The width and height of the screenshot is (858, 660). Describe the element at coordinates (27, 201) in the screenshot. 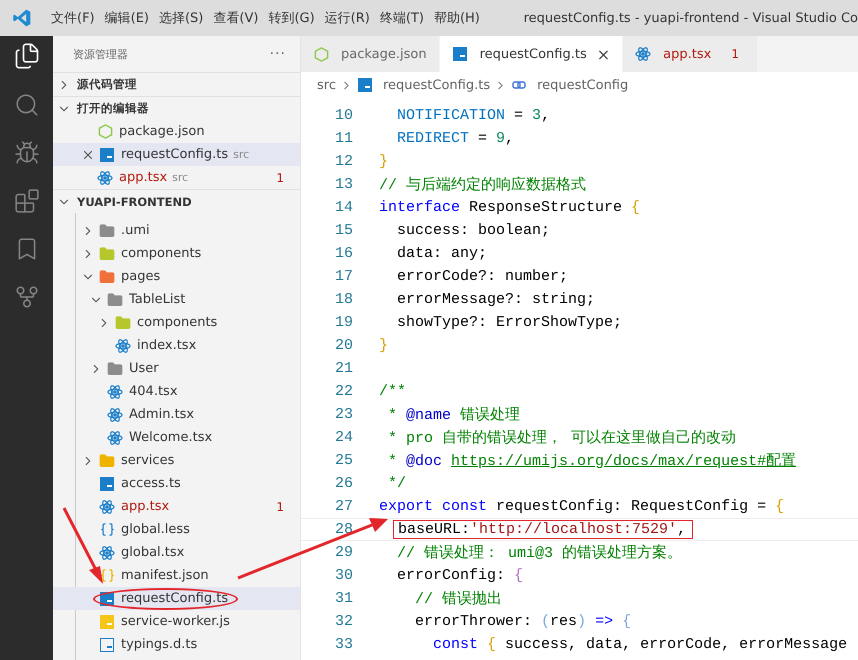

I see `blocks-icon` at that location.